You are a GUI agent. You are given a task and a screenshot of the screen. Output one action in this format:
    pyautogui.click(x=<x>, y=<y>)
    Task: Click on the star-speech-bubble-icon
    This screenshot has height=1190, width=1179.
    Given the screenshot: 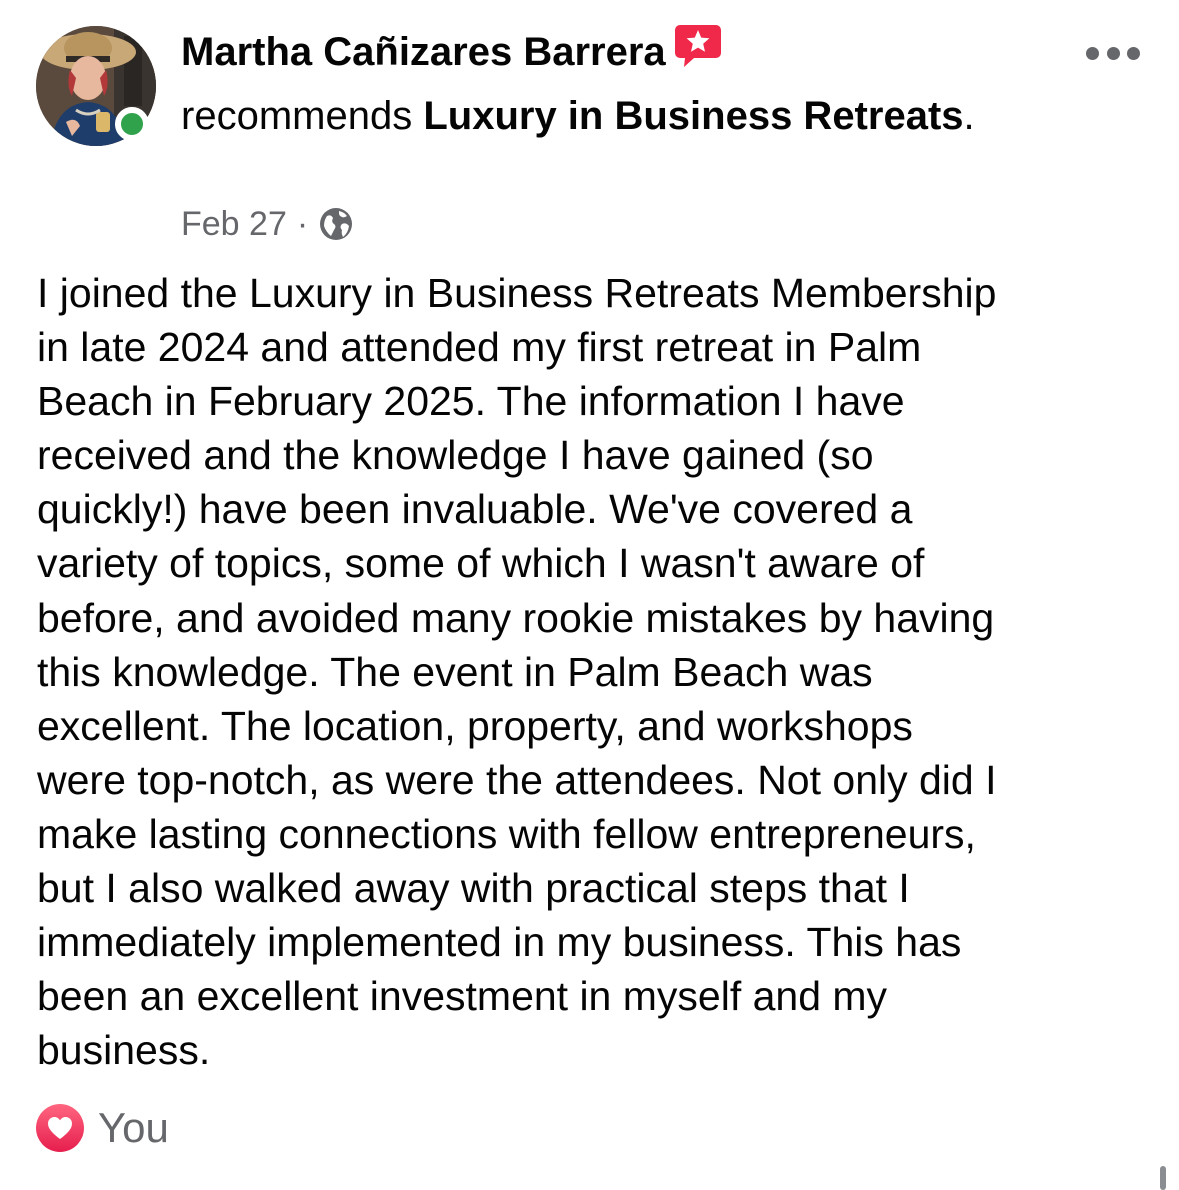 What is the action you would take?
    pyautogui.click(x=698, y=54)
    